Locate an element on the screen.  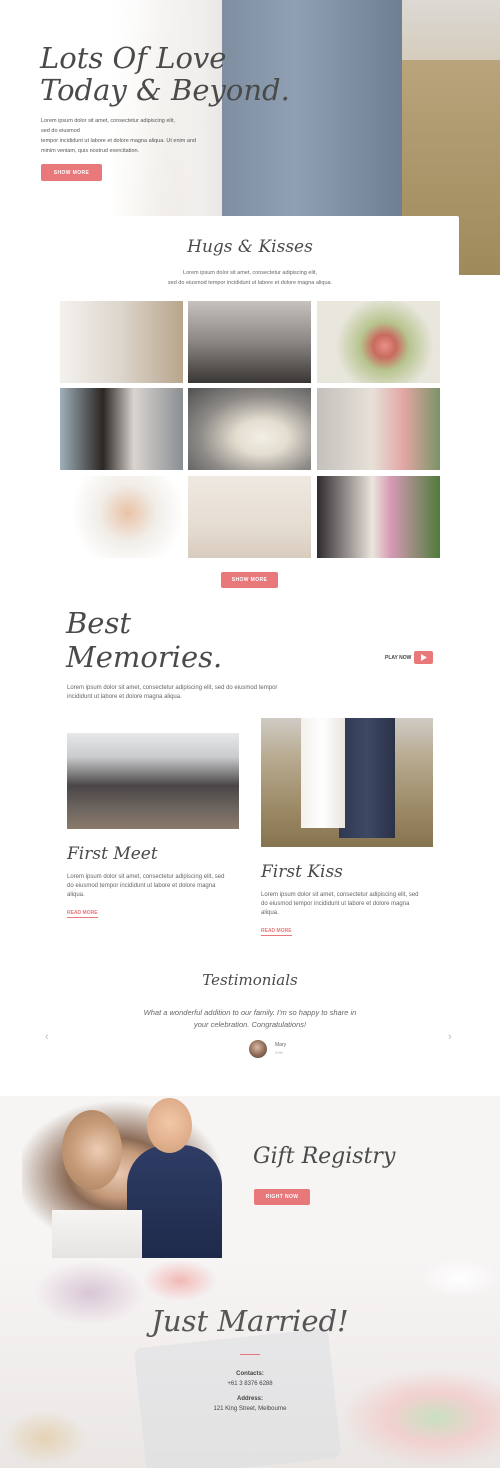
memories-title: Best Memories. is located at coordinates (144, 640).